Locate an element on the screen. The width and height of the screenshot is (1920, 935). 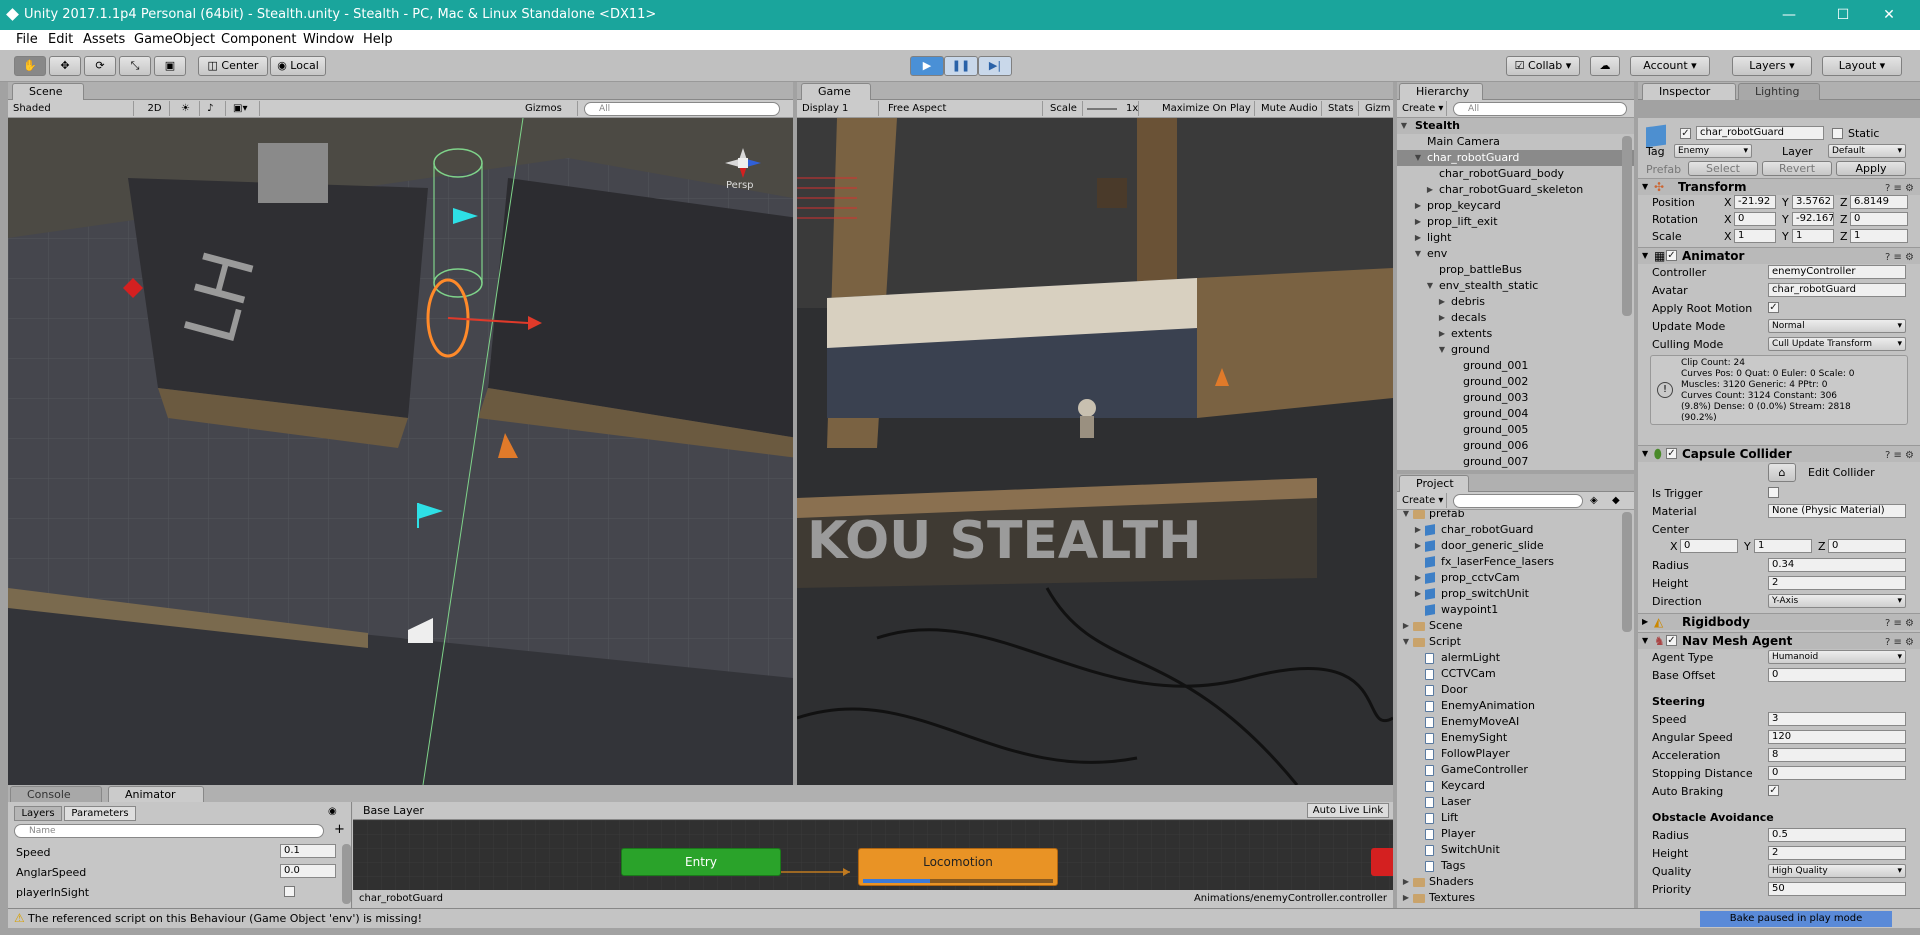
rect-tool-icon: ▣ is located at coordinates (170, 66).